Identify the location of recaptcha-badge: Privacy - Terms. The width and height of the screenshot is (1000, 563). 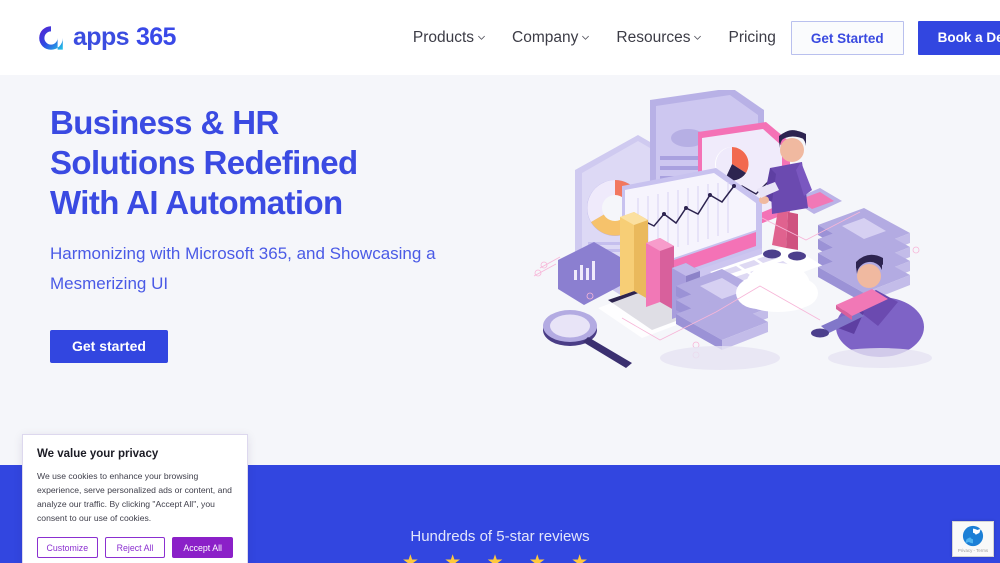
(973, 539).